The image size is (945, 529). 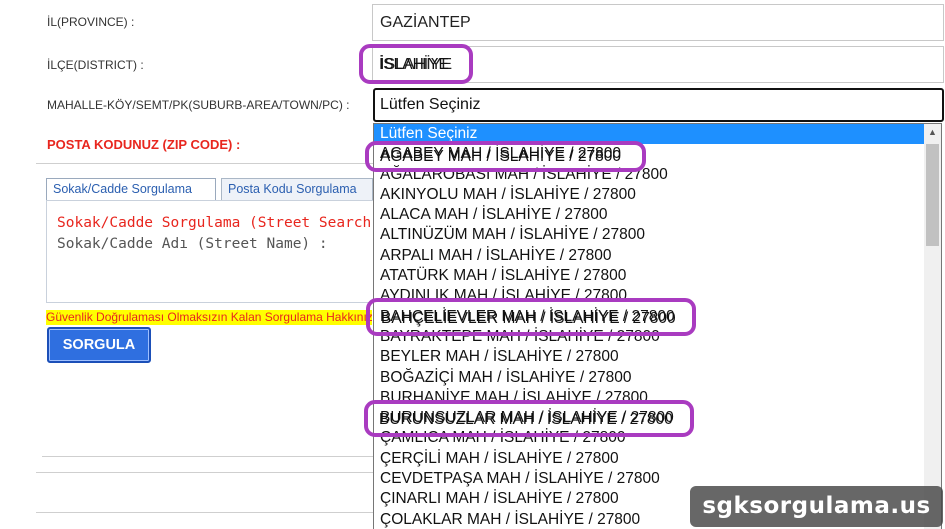 What do you see at coordinates (657, 459) in the screenshot?
I see `dropdown-option: ÇERÇİLİ MAH / İSLAHİYE / 27800` at bounding box center [657, 459].